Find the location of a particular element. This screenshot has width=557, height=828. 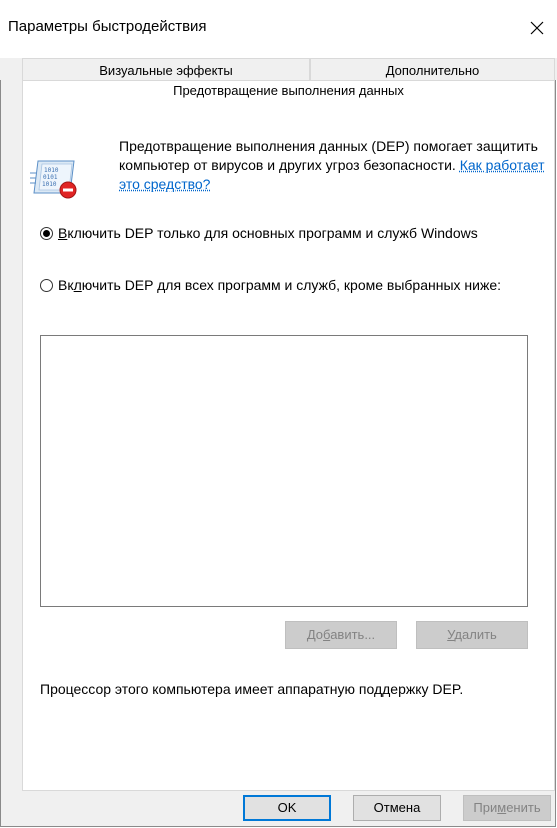

tab-dep: Предотвращение выполнения данных is located at coordinates (288, 91).